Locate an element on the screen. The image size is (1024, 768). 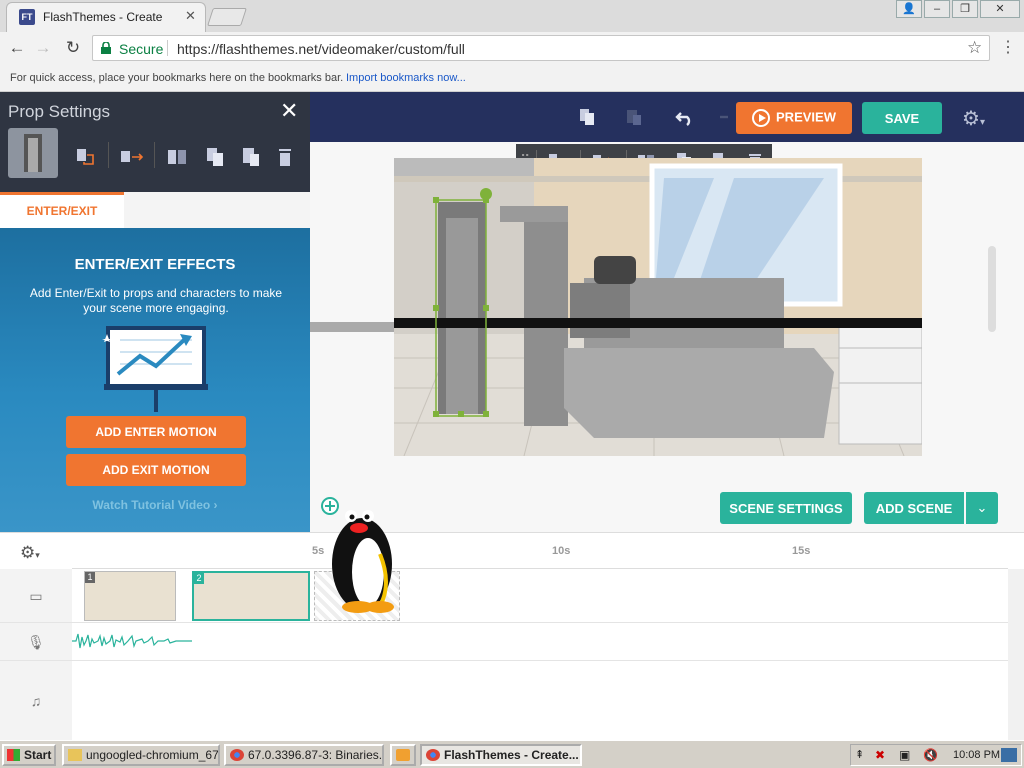
scene-settings-button: SCENE SETTINGS is located at coordinates (786, 508).